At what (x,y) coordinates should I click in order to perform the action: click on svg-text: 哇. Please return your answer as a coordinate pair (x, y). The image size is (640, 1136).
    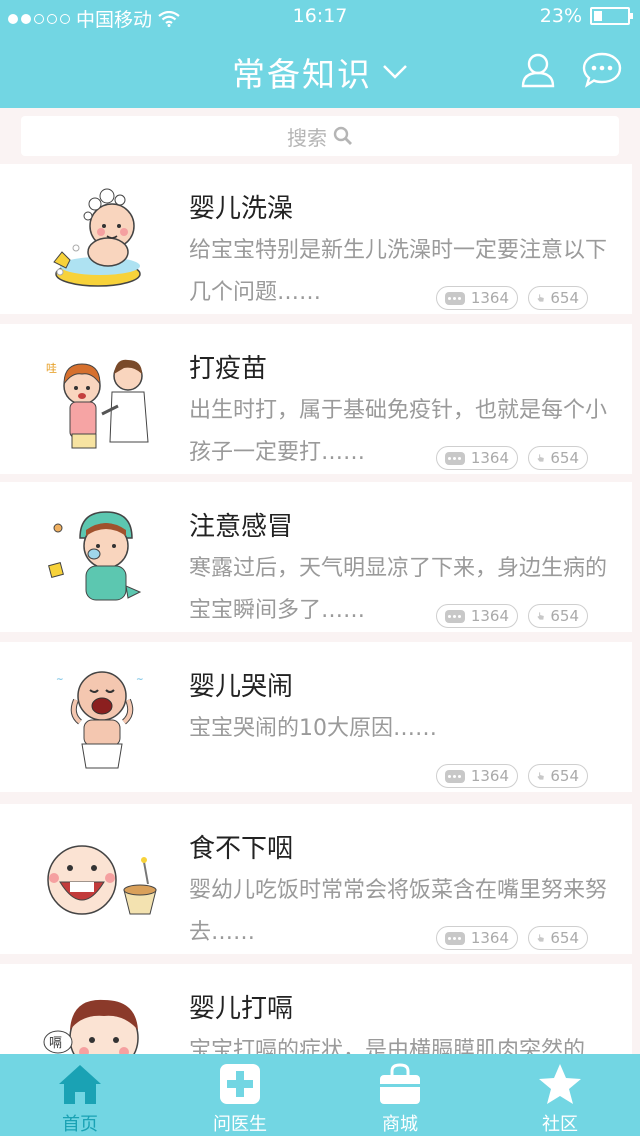
    Looking at the image, I should click on (51, 368).